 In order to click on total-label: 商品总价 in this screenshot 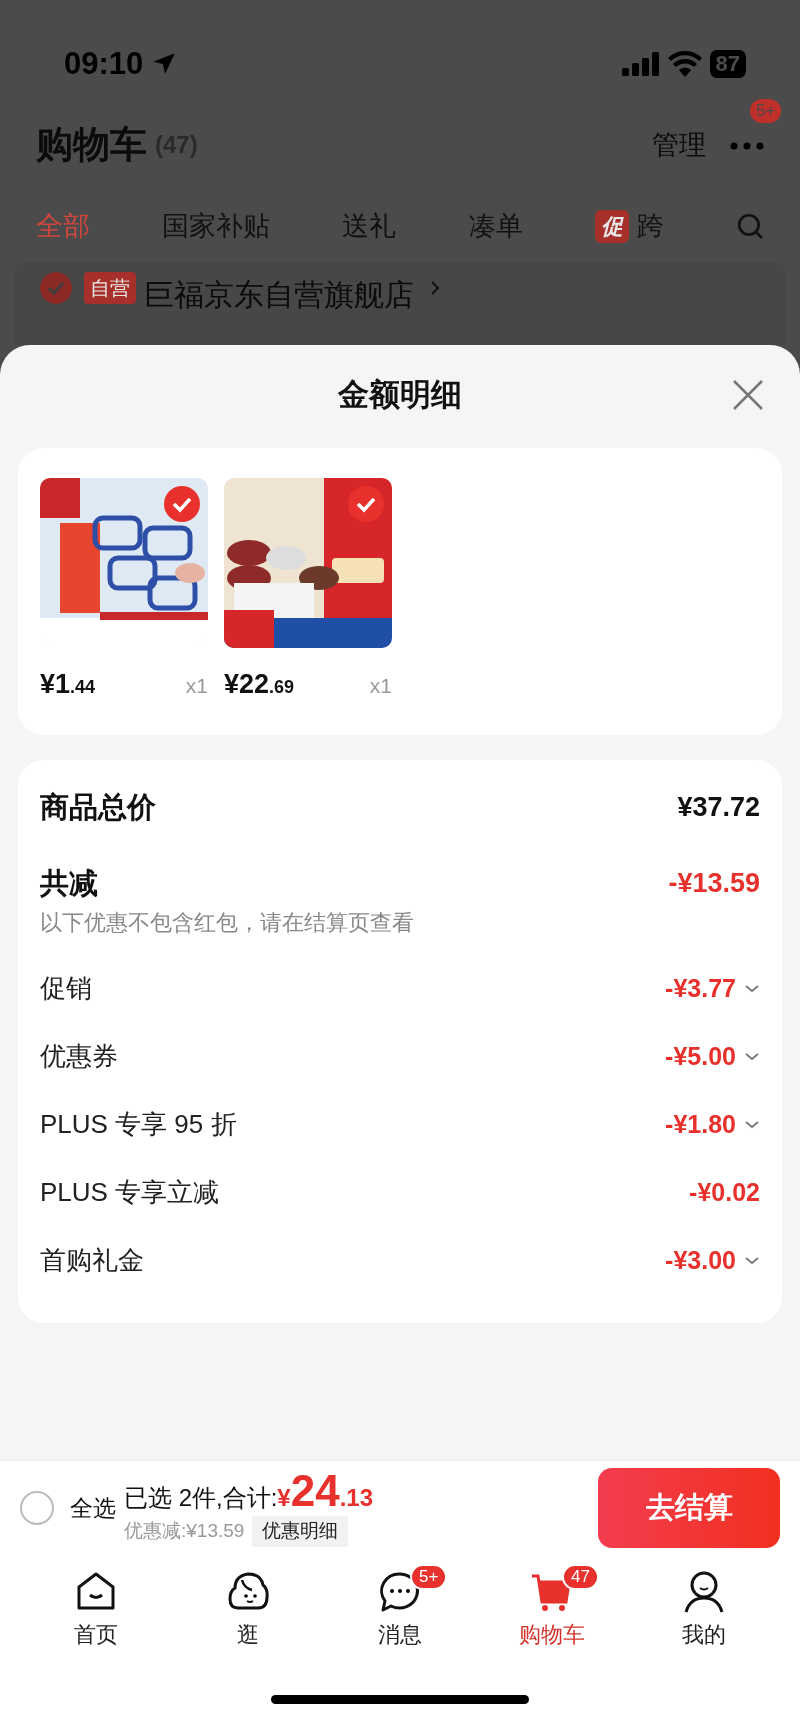, I will do `click(98, 807)`.